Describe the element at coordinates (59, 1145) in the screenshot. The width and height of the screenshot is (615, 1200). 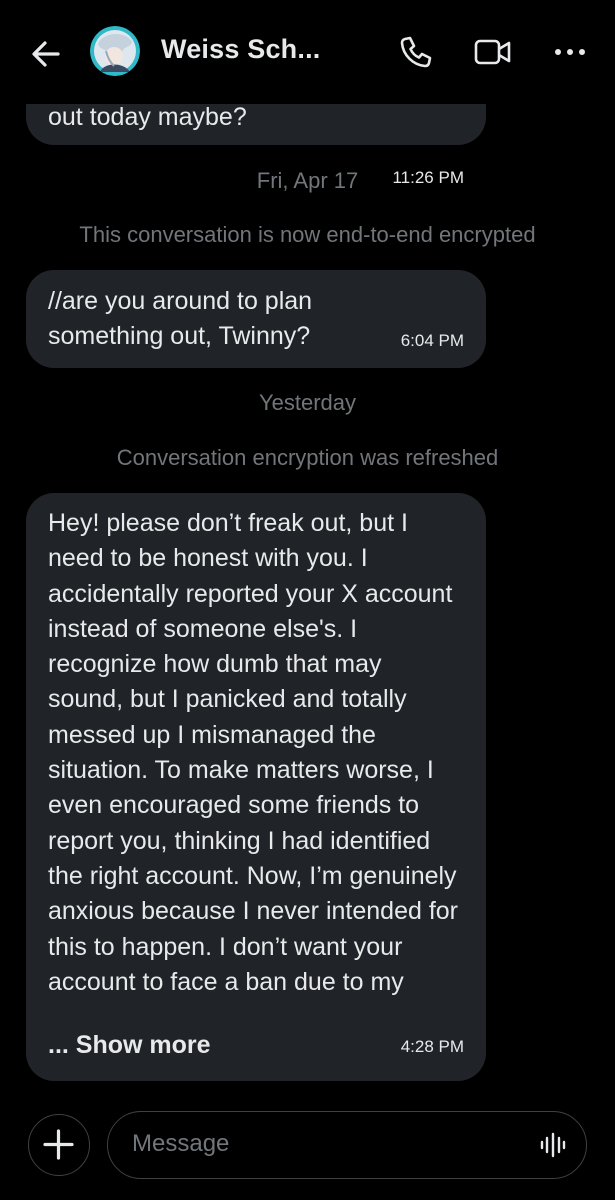
I see `plus-icon` at that location.